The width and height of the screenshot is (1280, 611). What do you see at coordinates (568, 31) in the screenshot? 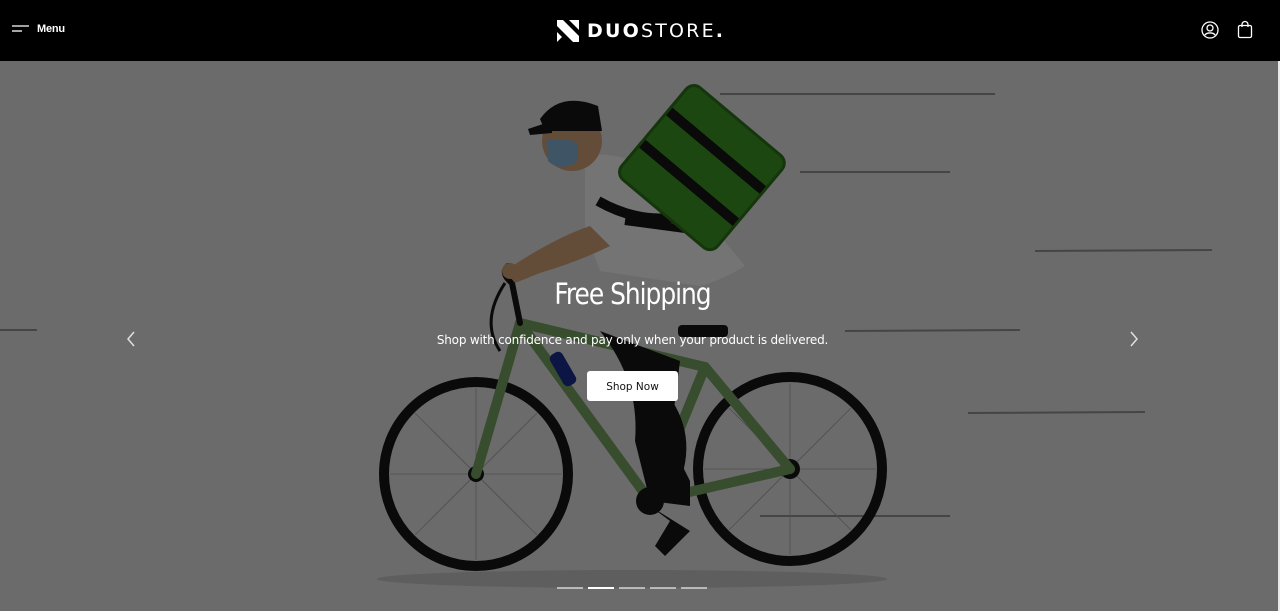
I see `logo-mark-icon` at bounding box center [568, 31].